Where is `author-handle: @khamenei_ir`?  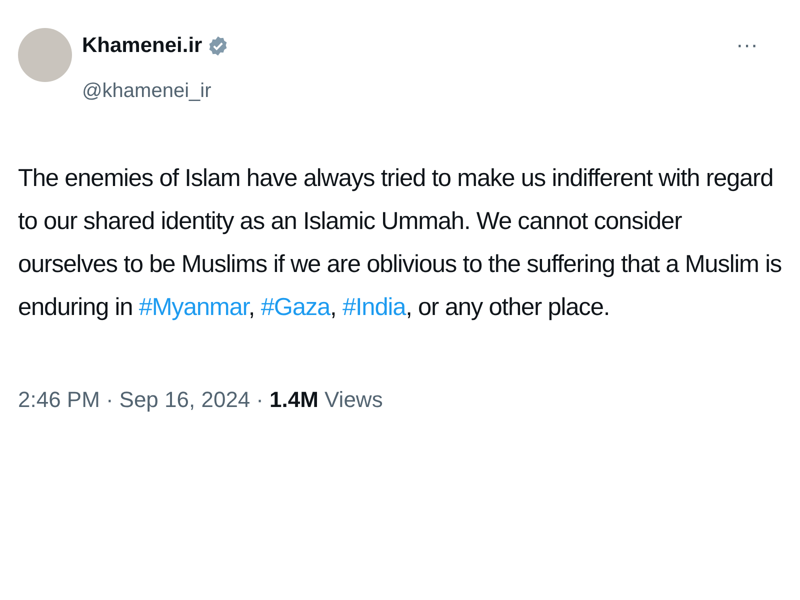
author-handle: @khamenei_ir is located at coordinates (156, 91).